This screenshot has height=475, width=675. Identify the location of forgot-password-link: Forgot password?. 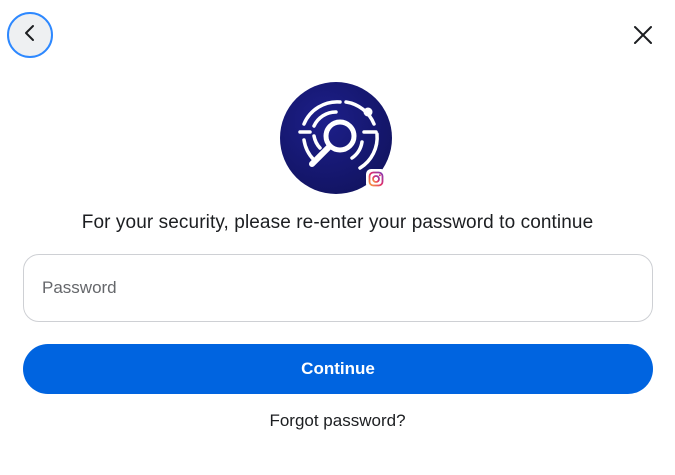
(337, 421).